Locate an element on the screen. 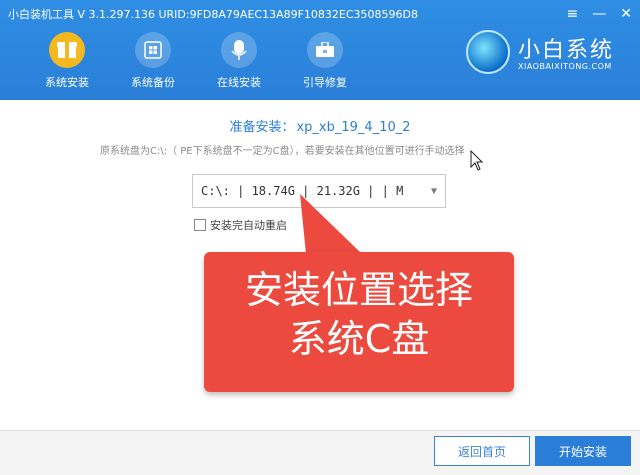 Image resolution: width=640 pixels, height=475 pixels. window-controls: ≡ — ✕ is located at coordinates (599, 14).